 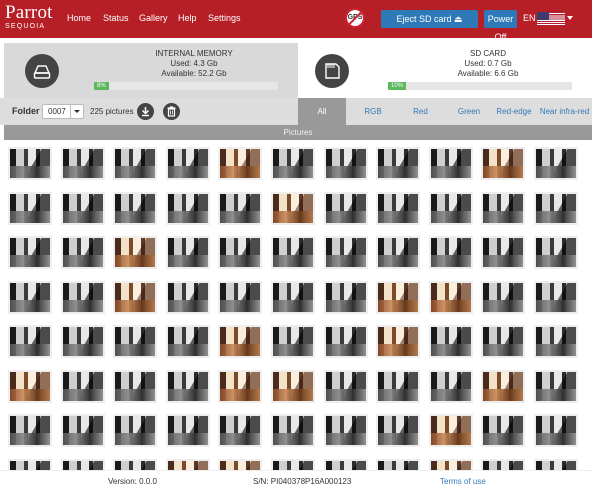 What do you see at coordinates (63, 111) in the screenshot?
I see `folder-select: 0007` at bounding box center [63, 111].